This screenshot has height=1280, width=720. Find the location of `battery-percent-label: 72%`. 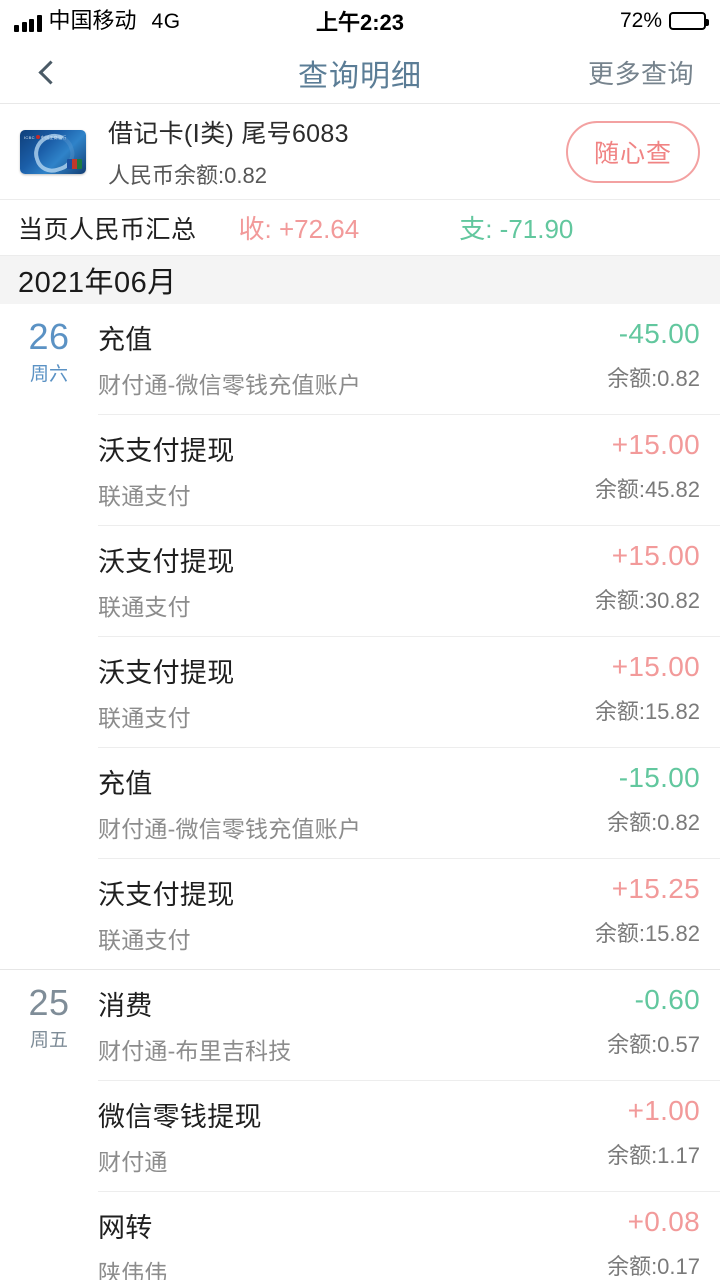

battery-percent-label: 72% is located at coordinates (640, 20).